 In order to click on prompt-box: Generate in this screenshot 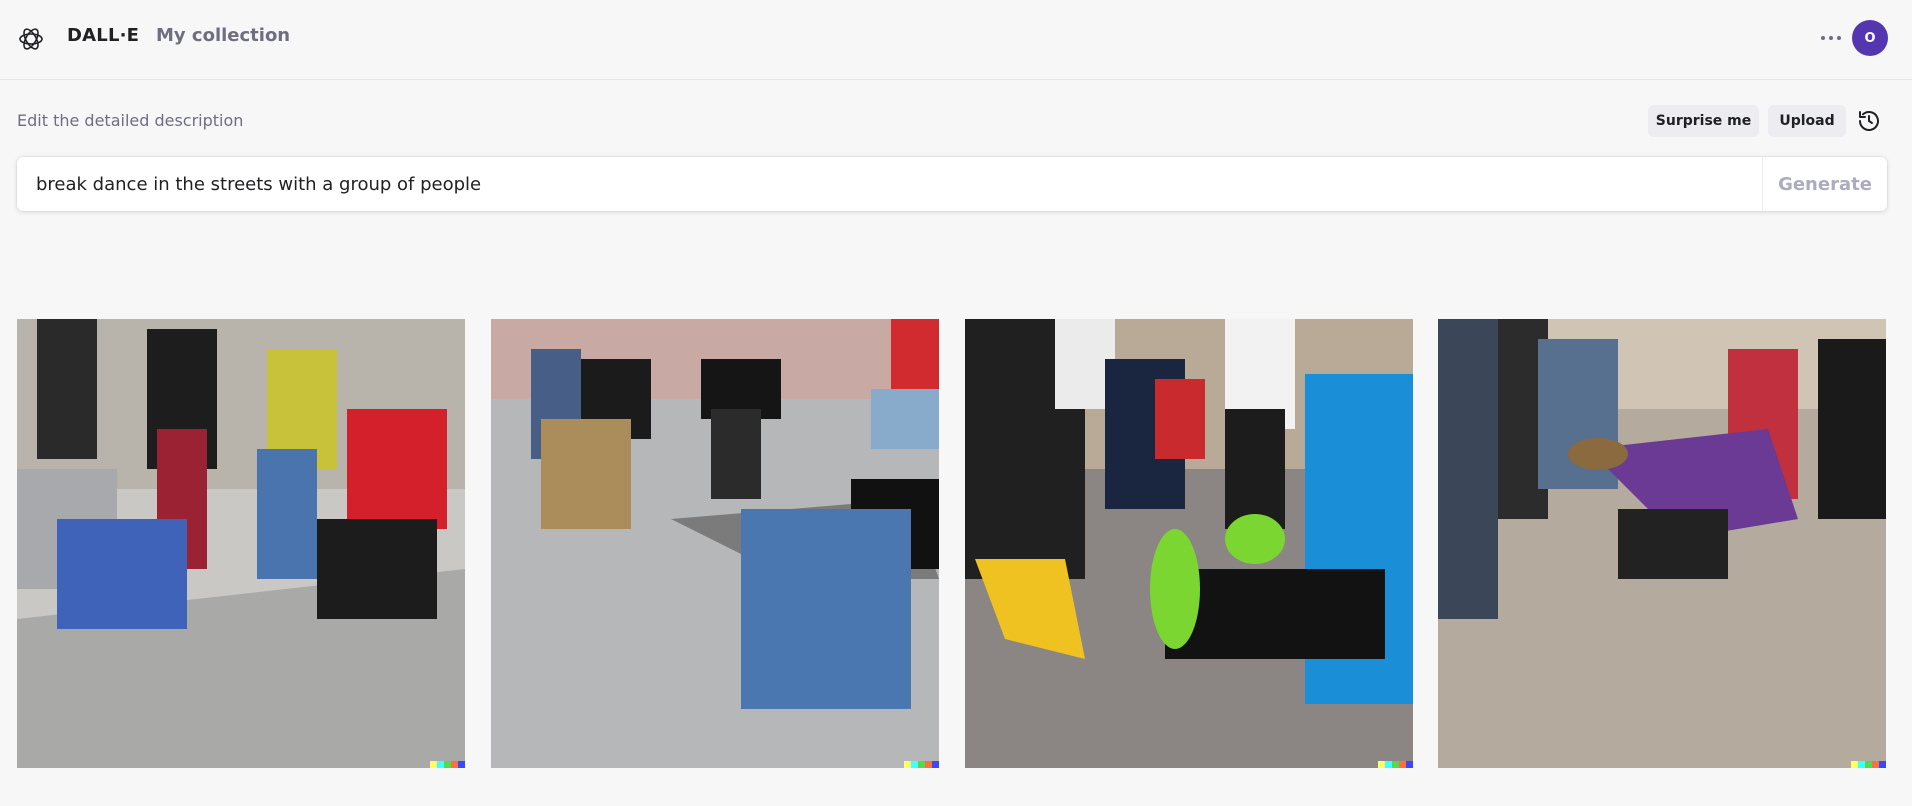, I will do `click(952, 185)`.